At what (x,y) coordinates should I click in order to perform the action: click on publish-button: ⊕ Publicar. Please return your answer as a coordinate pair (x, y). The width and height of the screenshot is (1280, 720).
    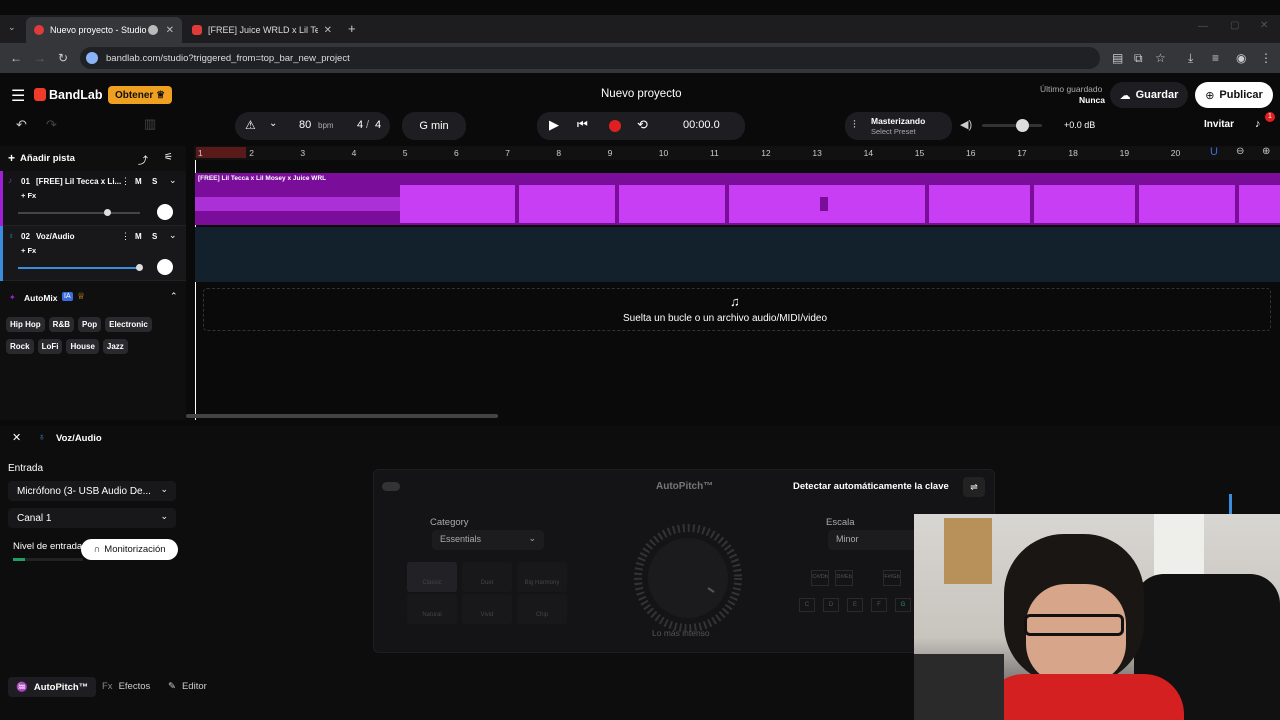
    Looking at the image, I should click on (1234, 95).